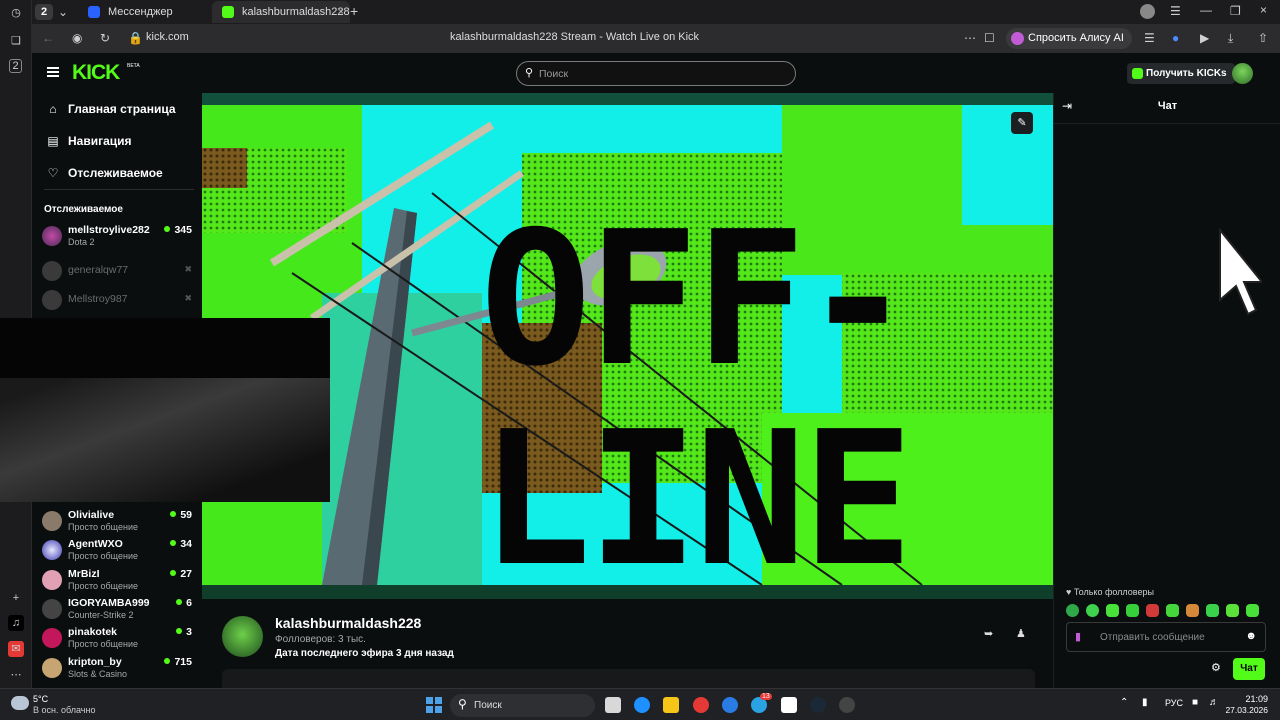  I want to click on following-item: generalqw77 ✖, so click(117, 273).